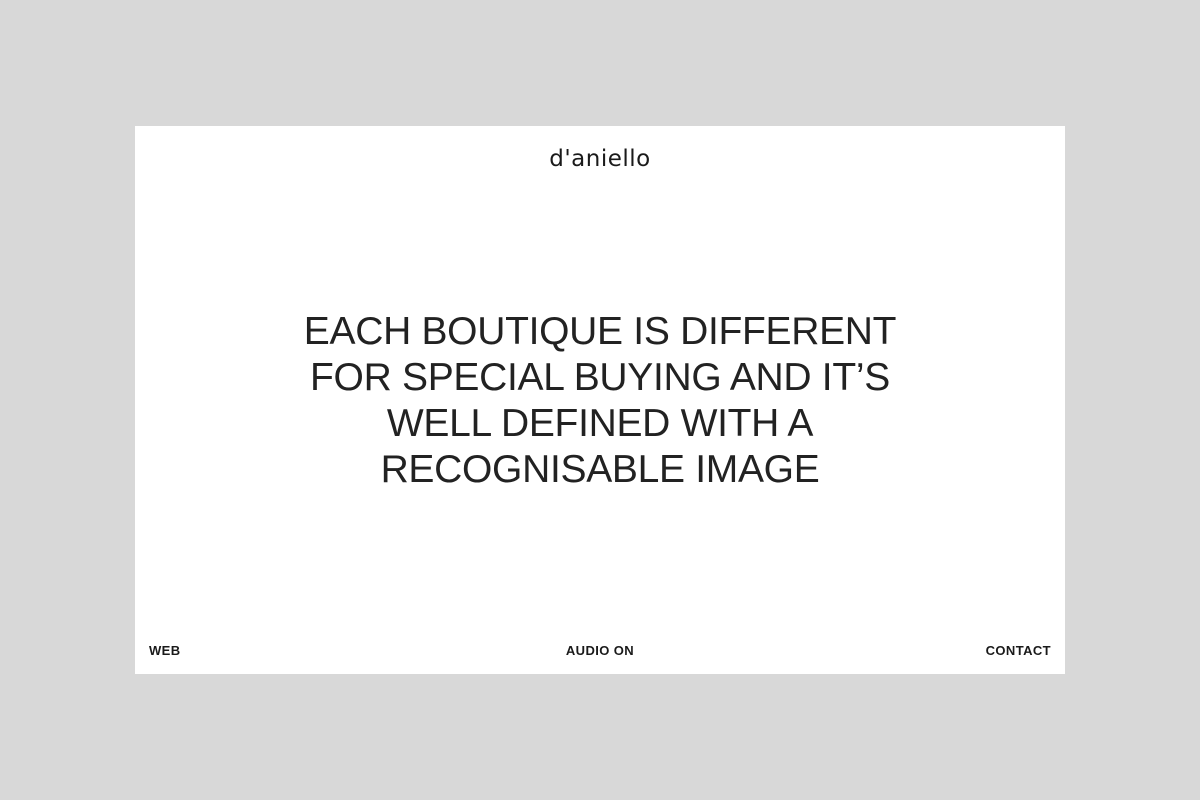 The image size is (1200, 800). What do you see at coordinates (600, 469) in the screenshot?
I see `headline-line: RECOGNISABLE IMAGE` at bounding box center [600, 469].